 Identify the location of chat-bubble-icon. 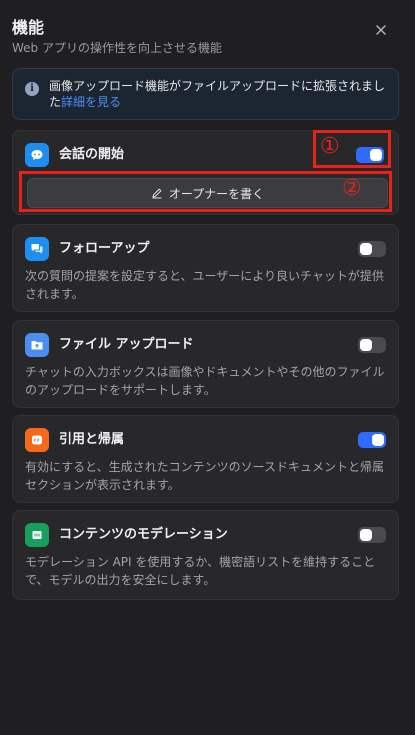
(37, 155).